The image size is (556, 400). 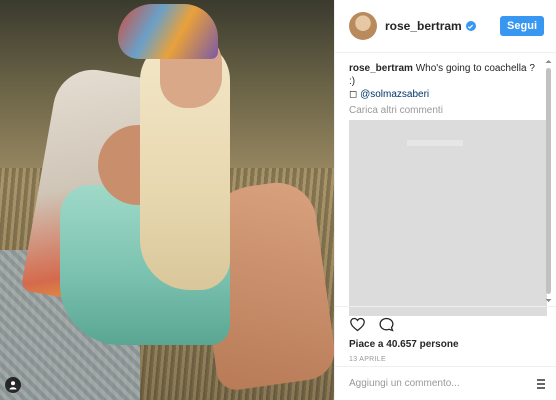 I want to click on avatar, so click(x=363, y=26).